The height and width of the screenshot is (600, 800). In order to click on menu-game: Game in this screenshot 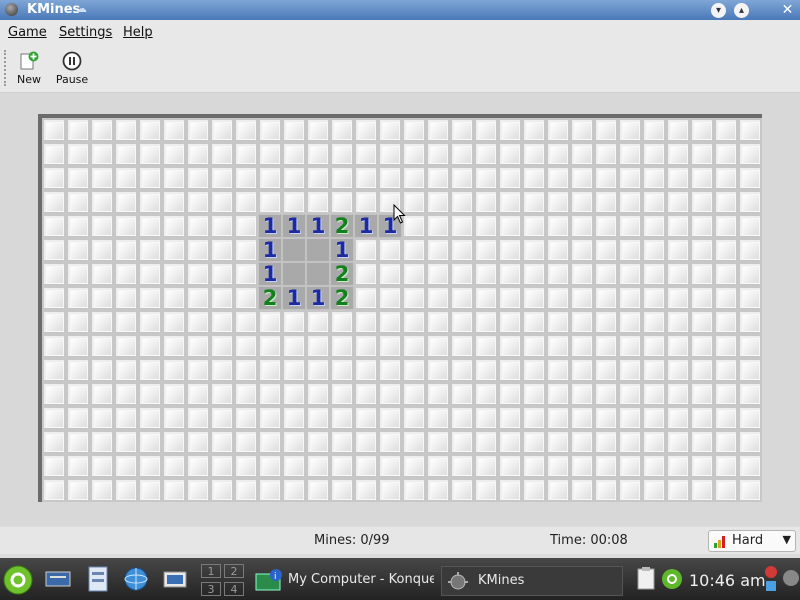, I will do `click(27, 32)`.